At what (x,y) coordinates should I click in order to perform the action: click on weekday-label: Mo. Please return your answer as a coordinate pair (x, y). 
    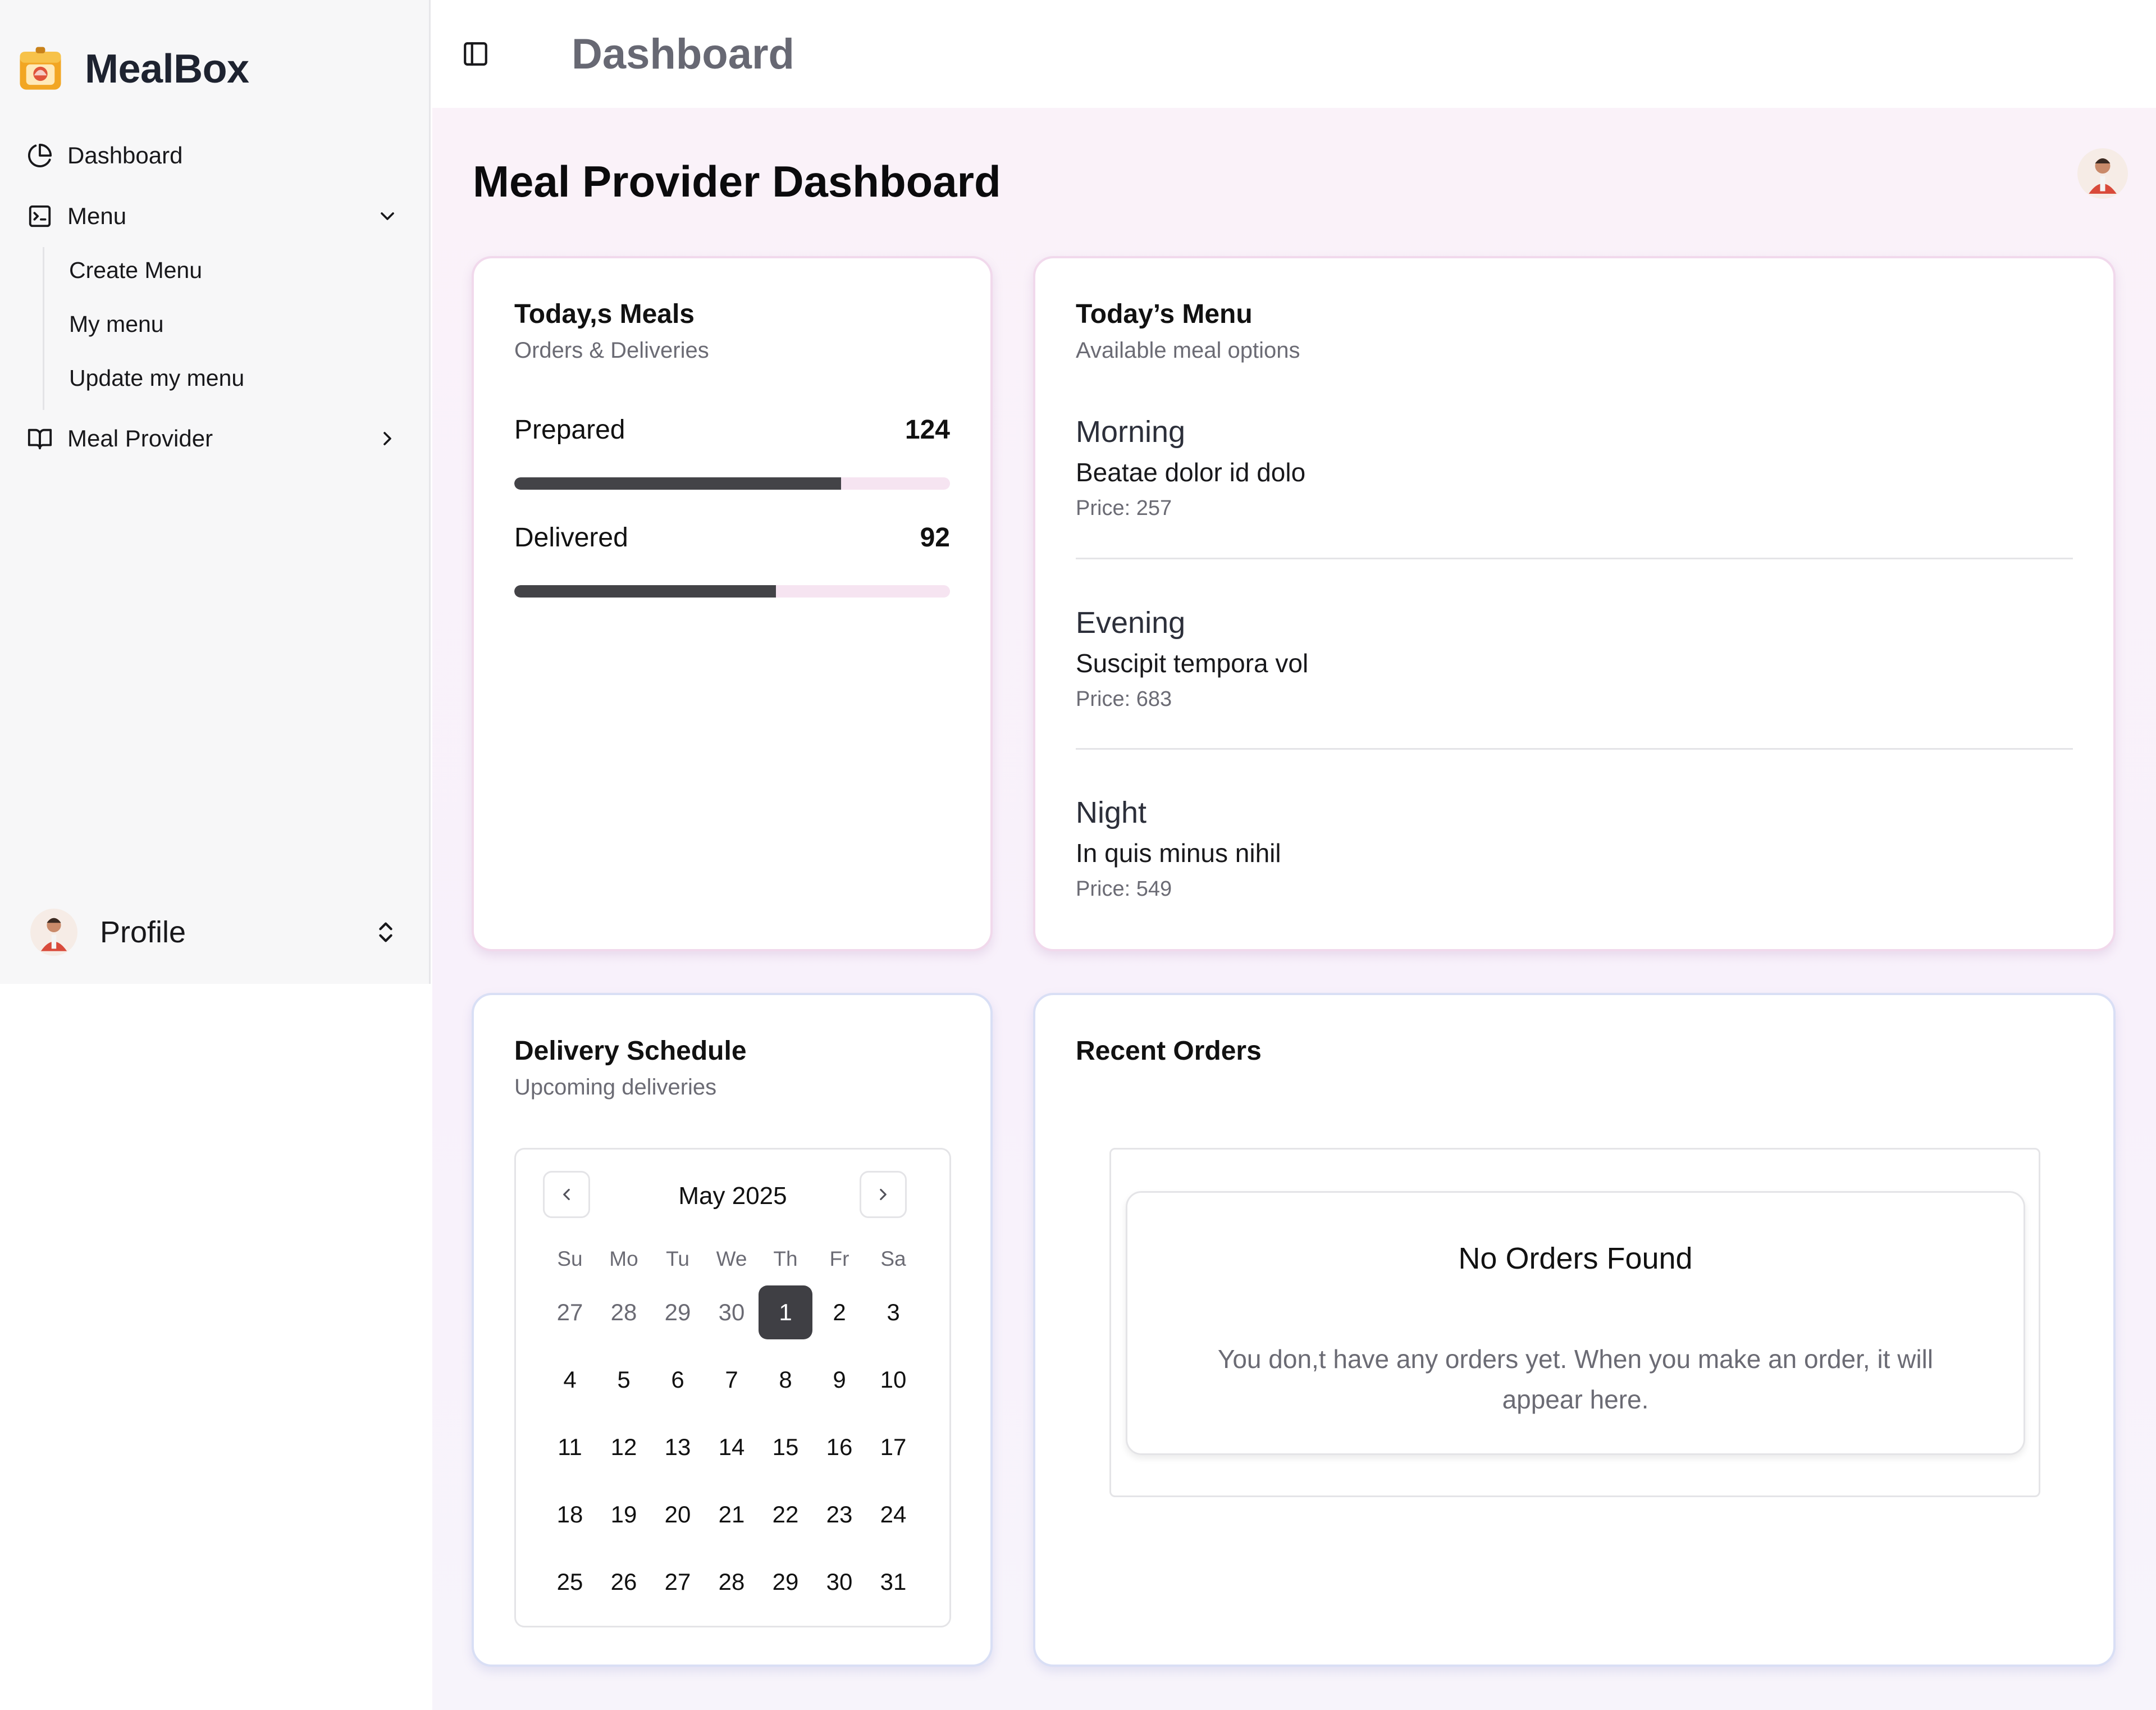
    Looking at the image, I should click on (623, 1258).